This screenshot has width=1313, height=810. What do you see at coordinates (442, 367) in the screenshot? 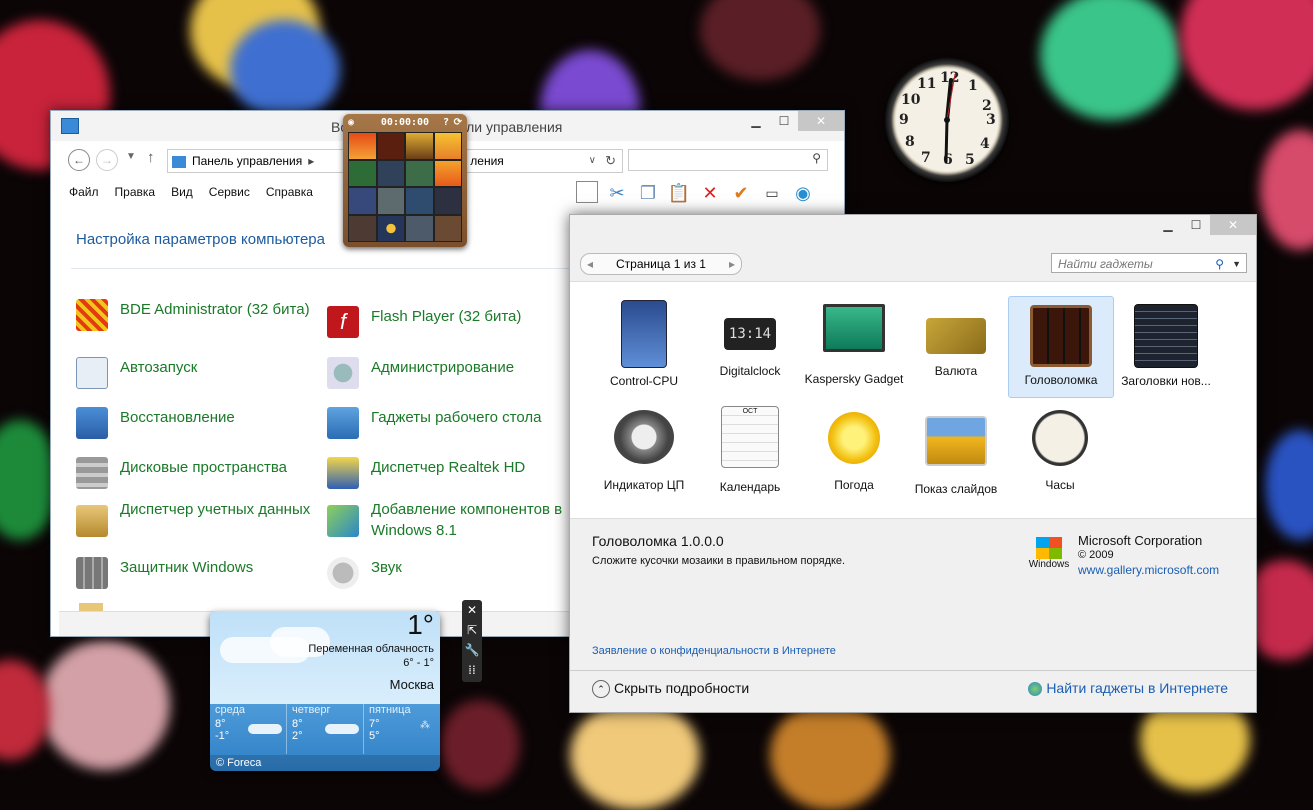
I see `cp-item-label: Администрирование` at bounding box center [442, 367].